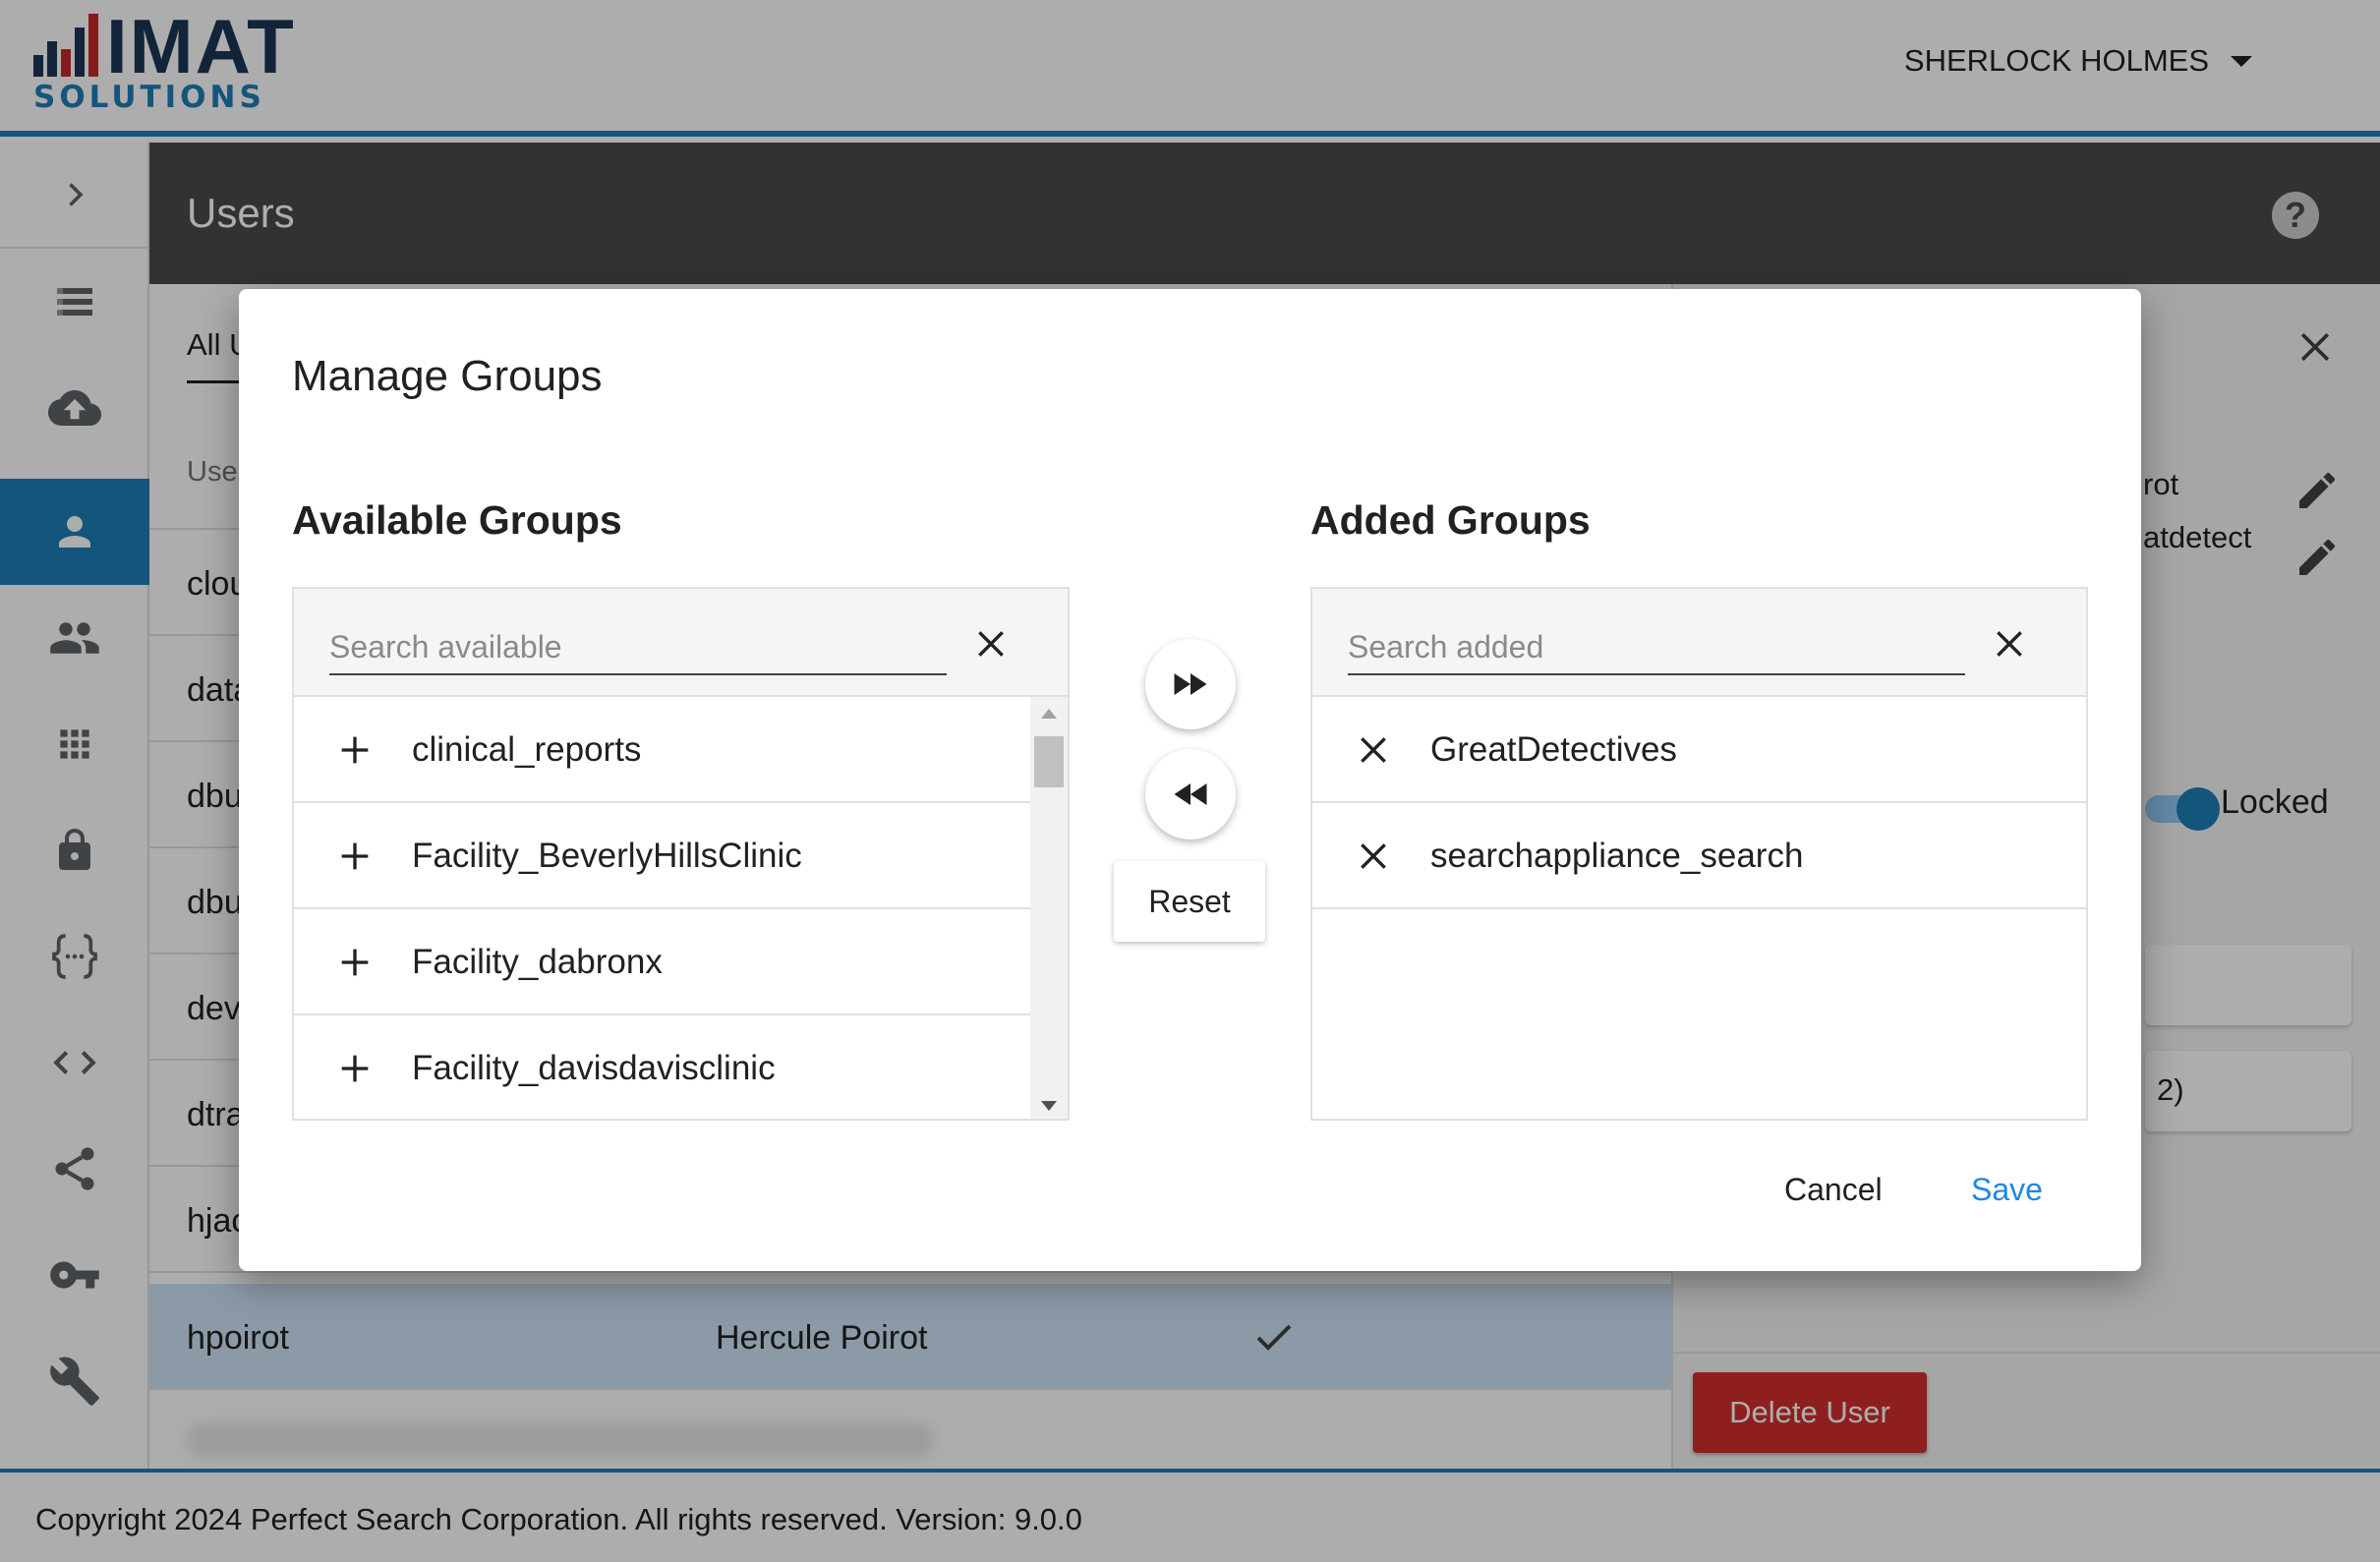  I want to click on available-group-item: Facility_davisdavisclinic, so click(681, 1067).